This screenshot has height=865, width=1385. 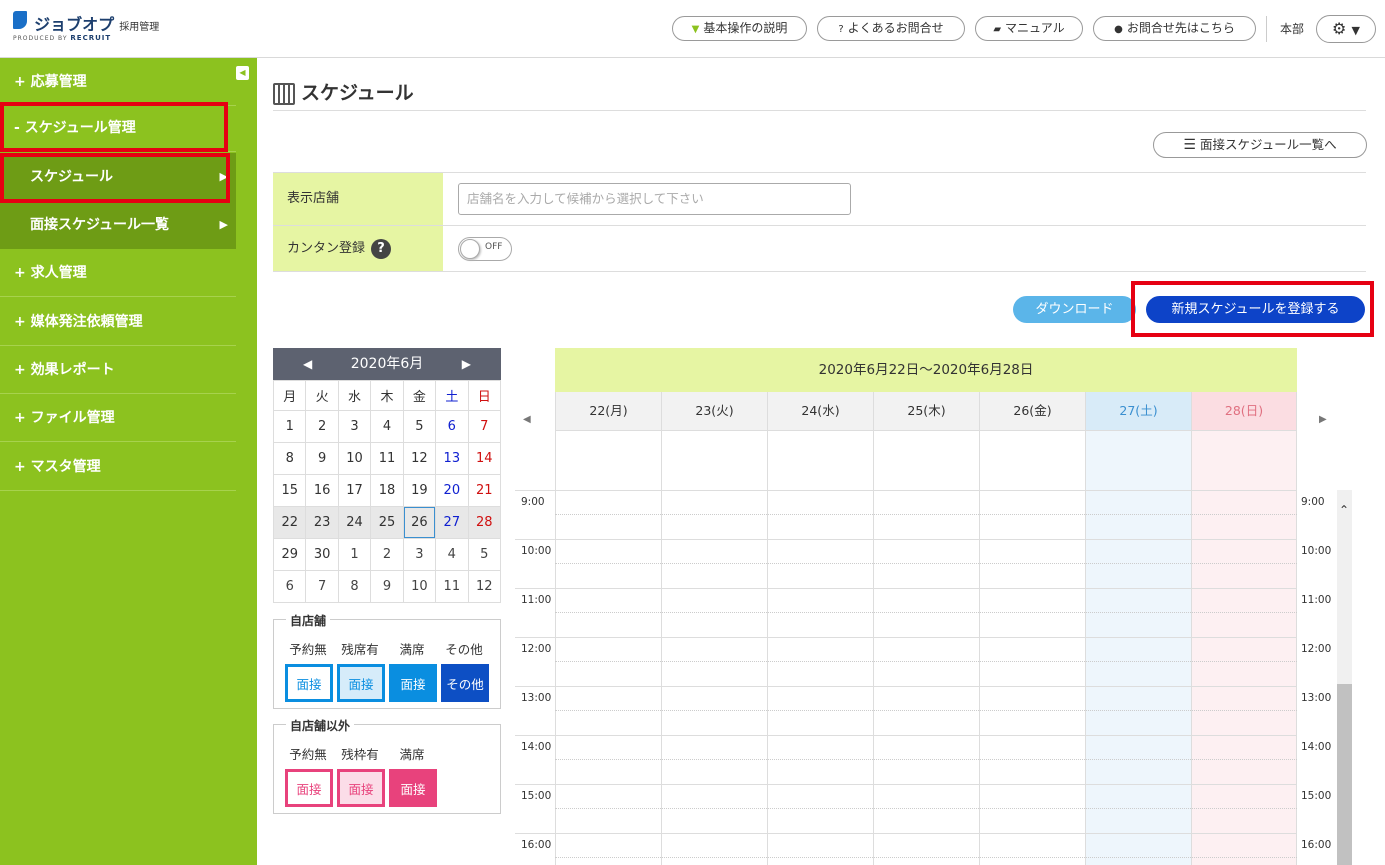 I want to click on schedule-scrollbar, so click(x=1344, y=677).